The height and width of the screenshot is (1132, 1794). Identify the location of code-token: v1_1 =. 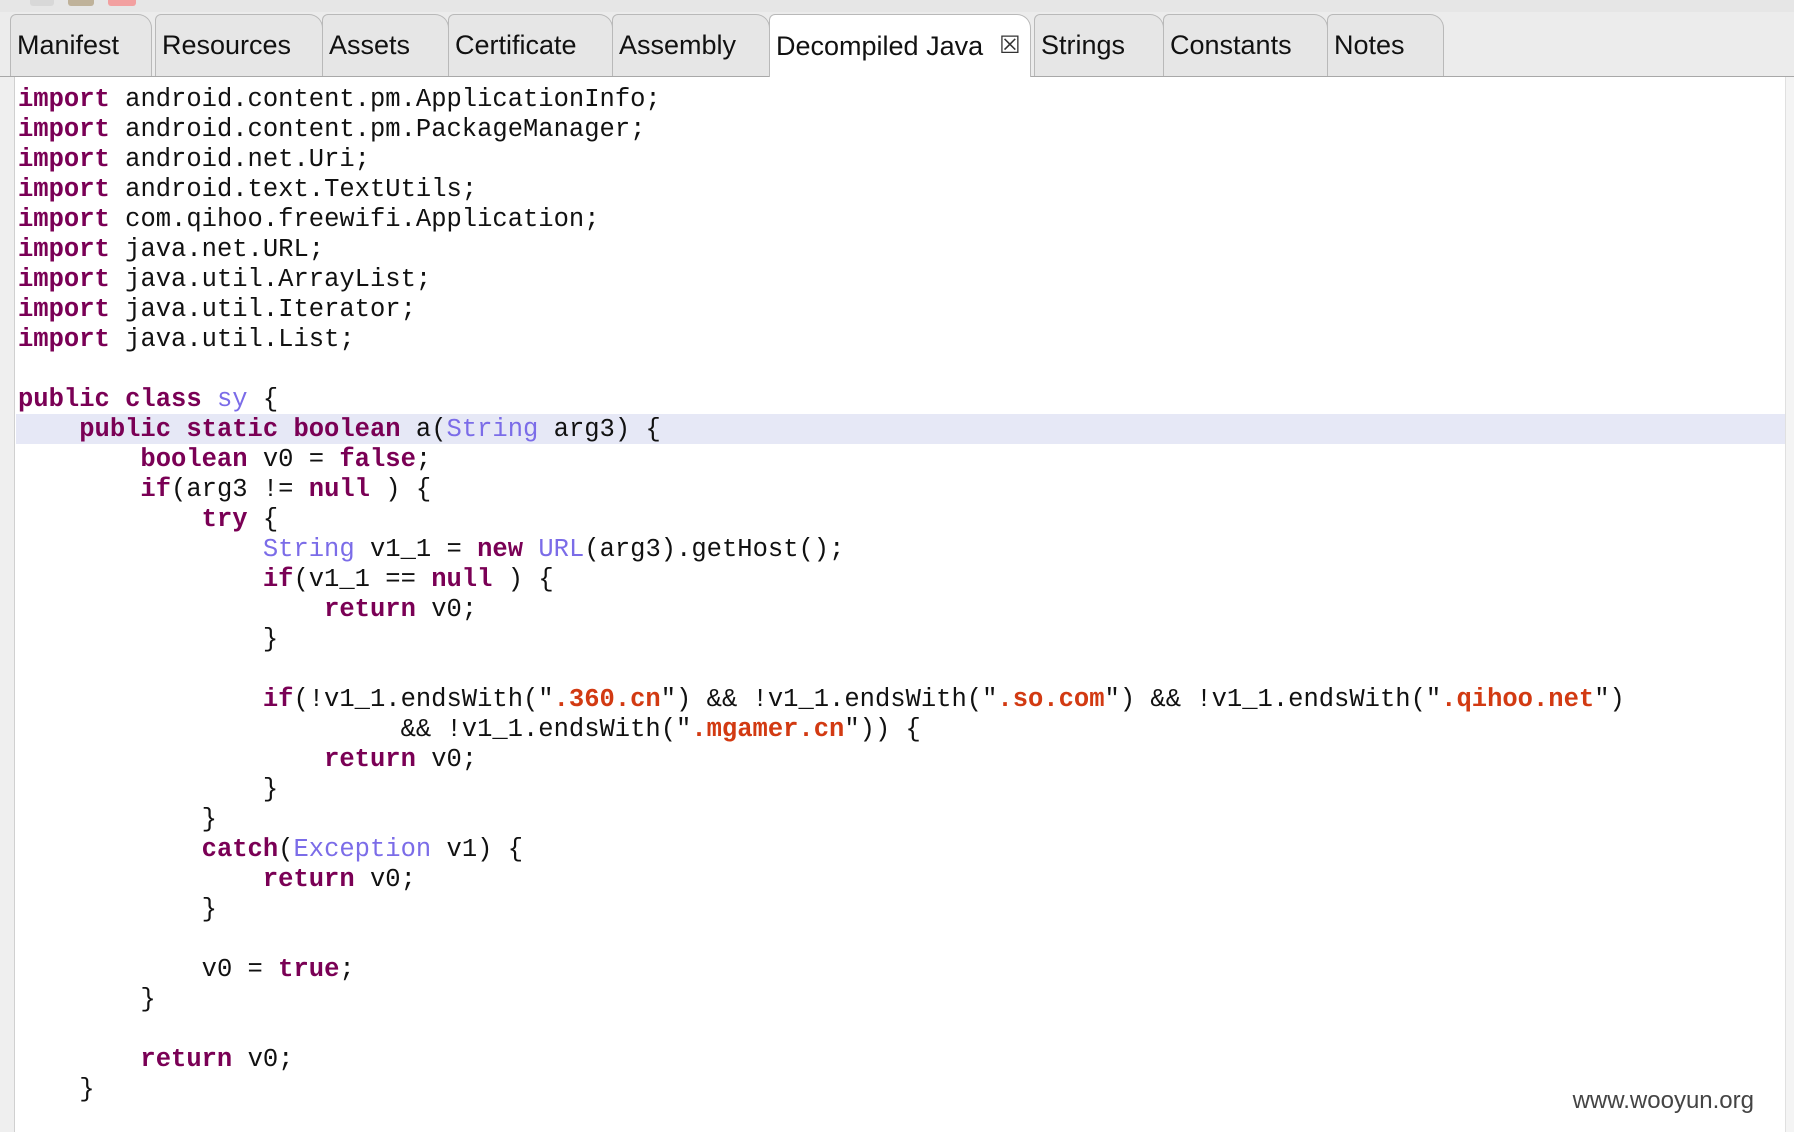
(423, 549).